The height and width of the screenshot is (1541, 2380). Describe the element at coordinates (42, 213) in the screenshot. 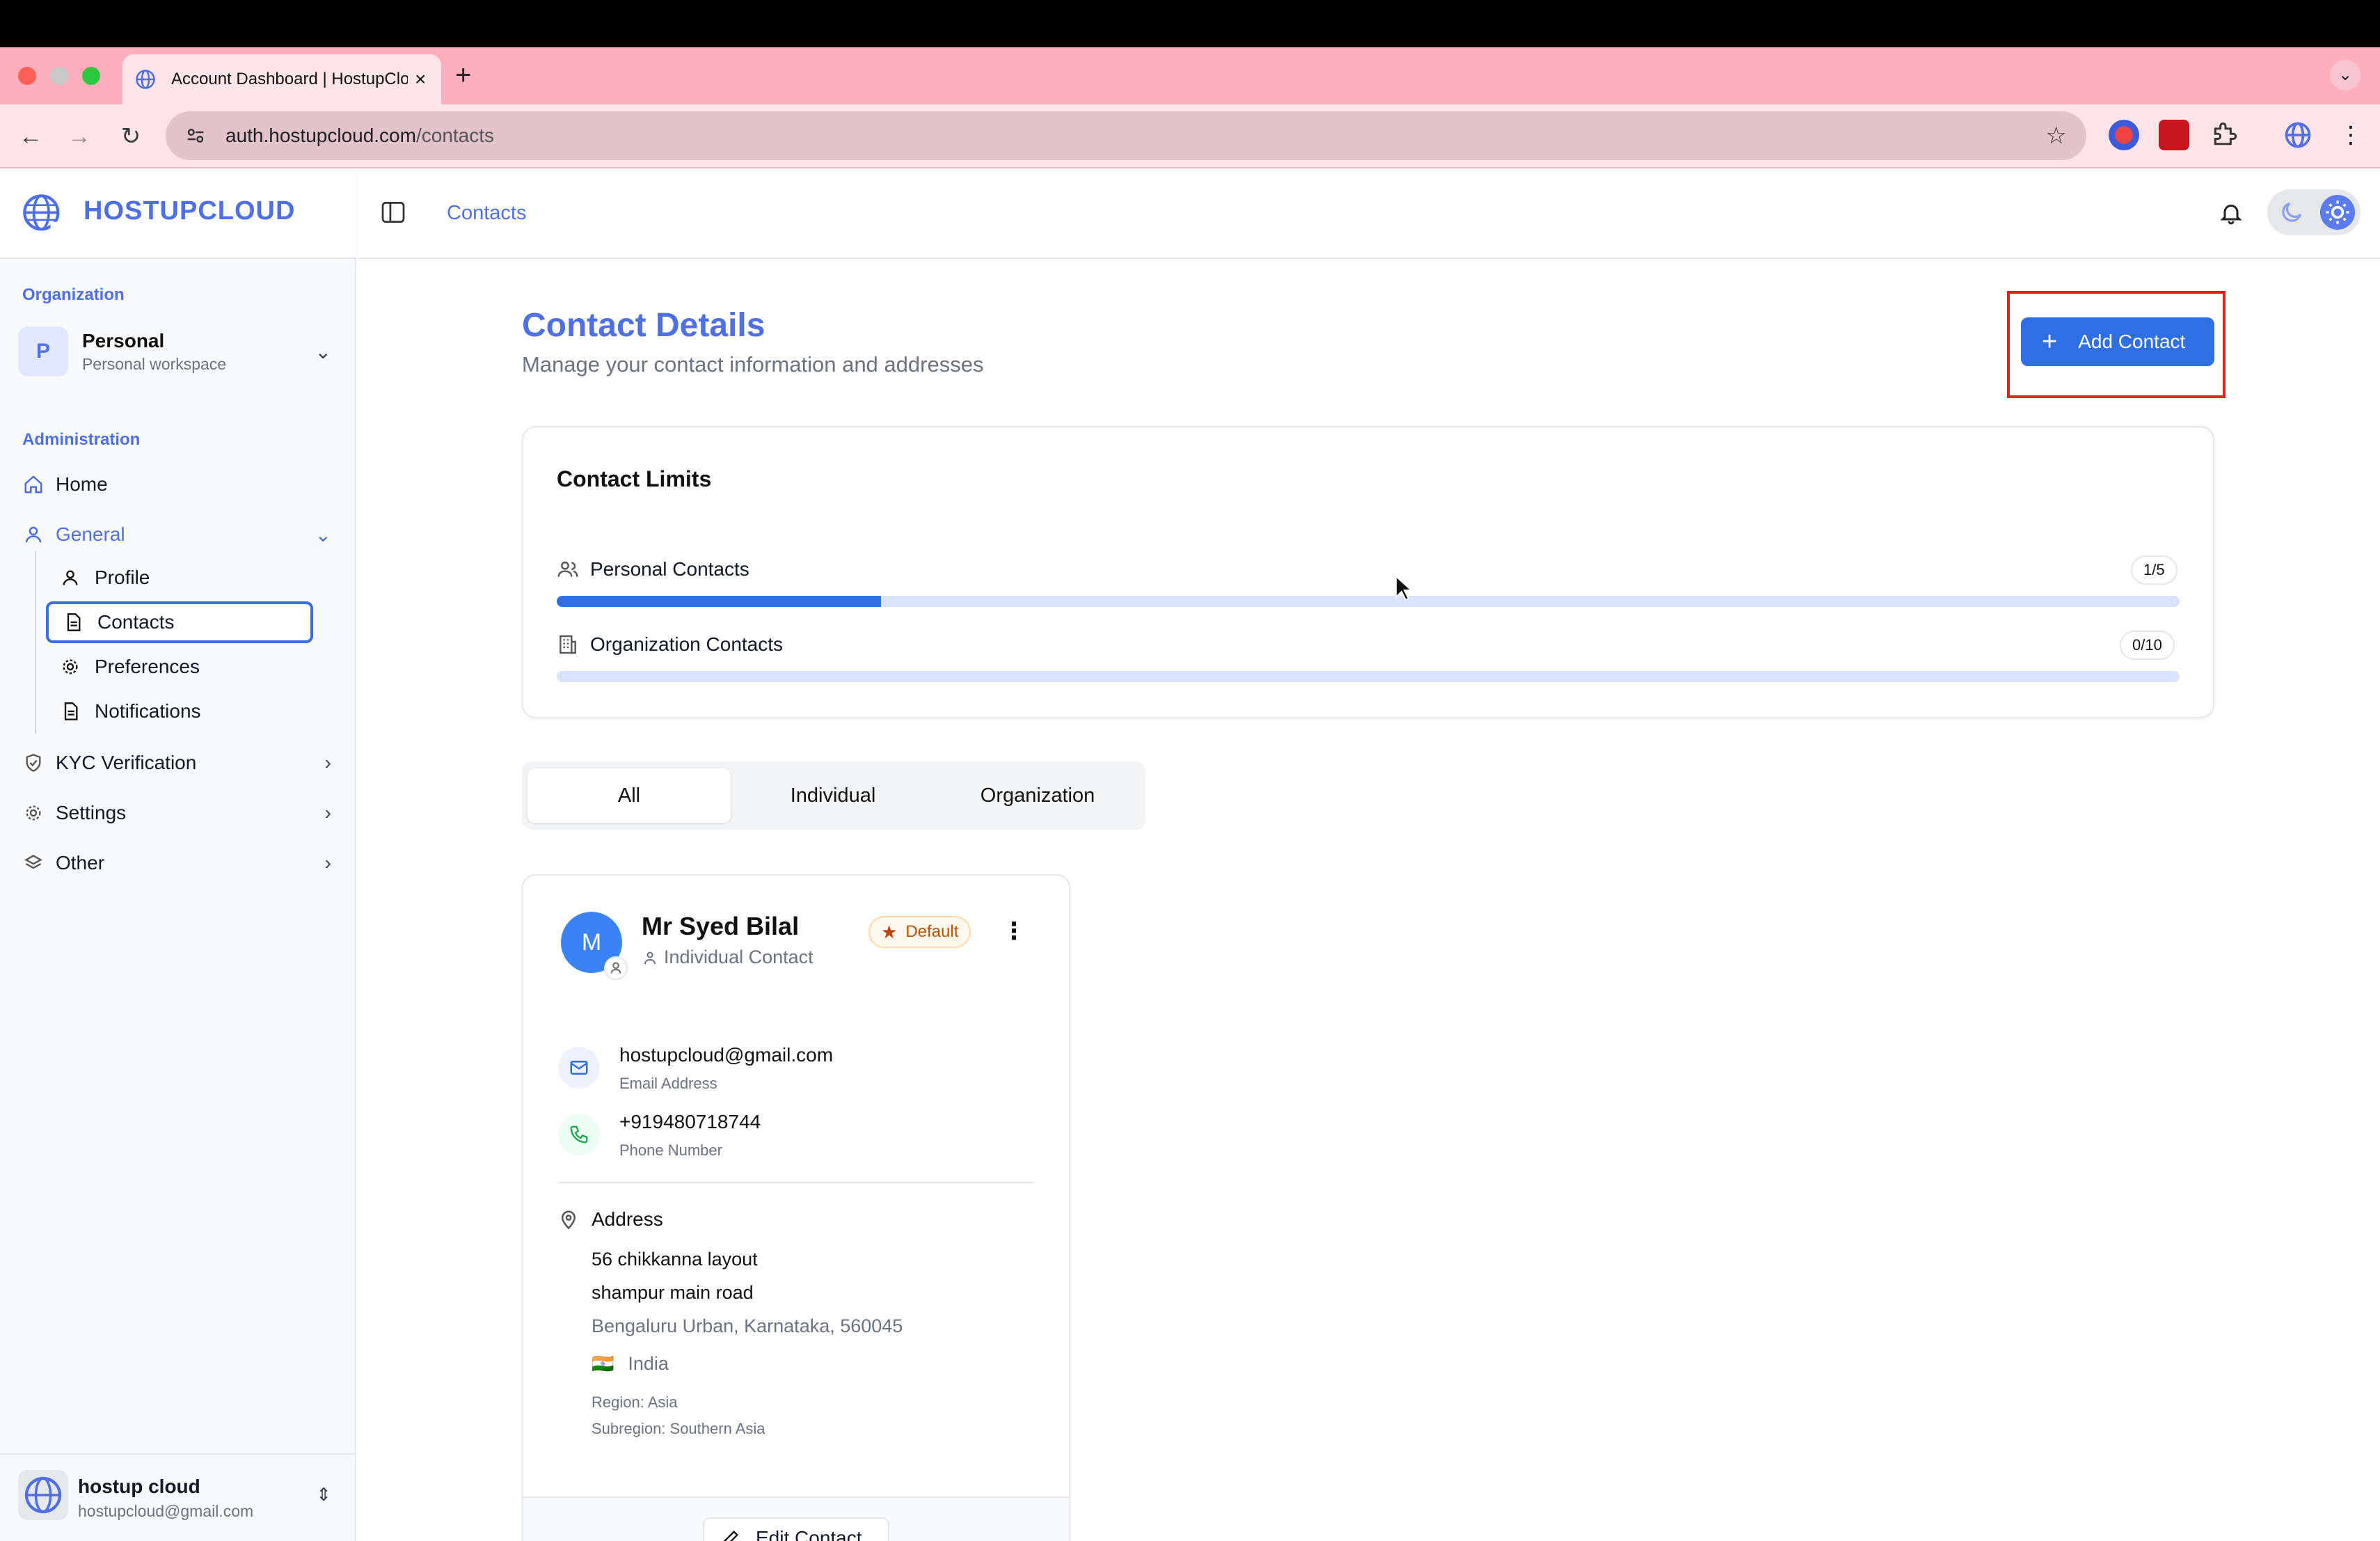

I see `brand-logo-icon` at that location.